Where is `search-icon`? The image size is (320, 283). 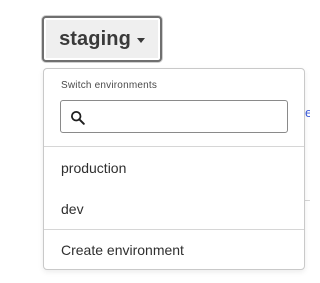 search-icon is located at coordinates (77, 117).